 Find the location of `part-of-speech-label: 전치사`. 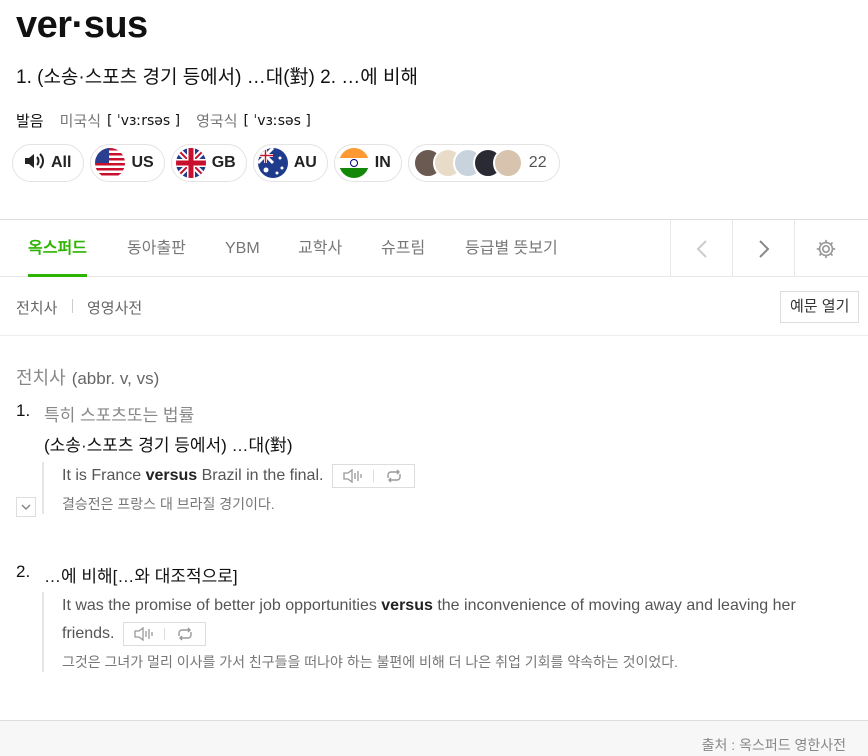

part-of-speech-label: 전치사 is located at coordinates (41, 378).